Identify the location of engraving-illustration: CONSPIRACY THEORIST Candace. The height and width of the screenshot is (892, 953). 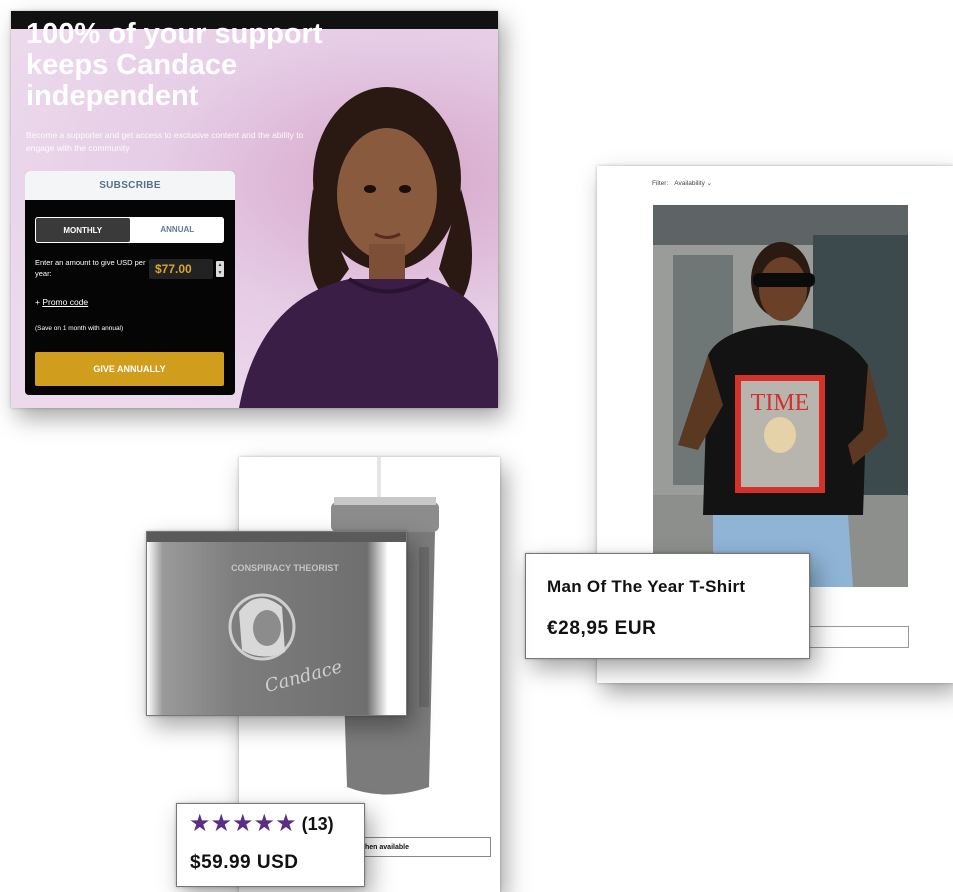
(276, 623).